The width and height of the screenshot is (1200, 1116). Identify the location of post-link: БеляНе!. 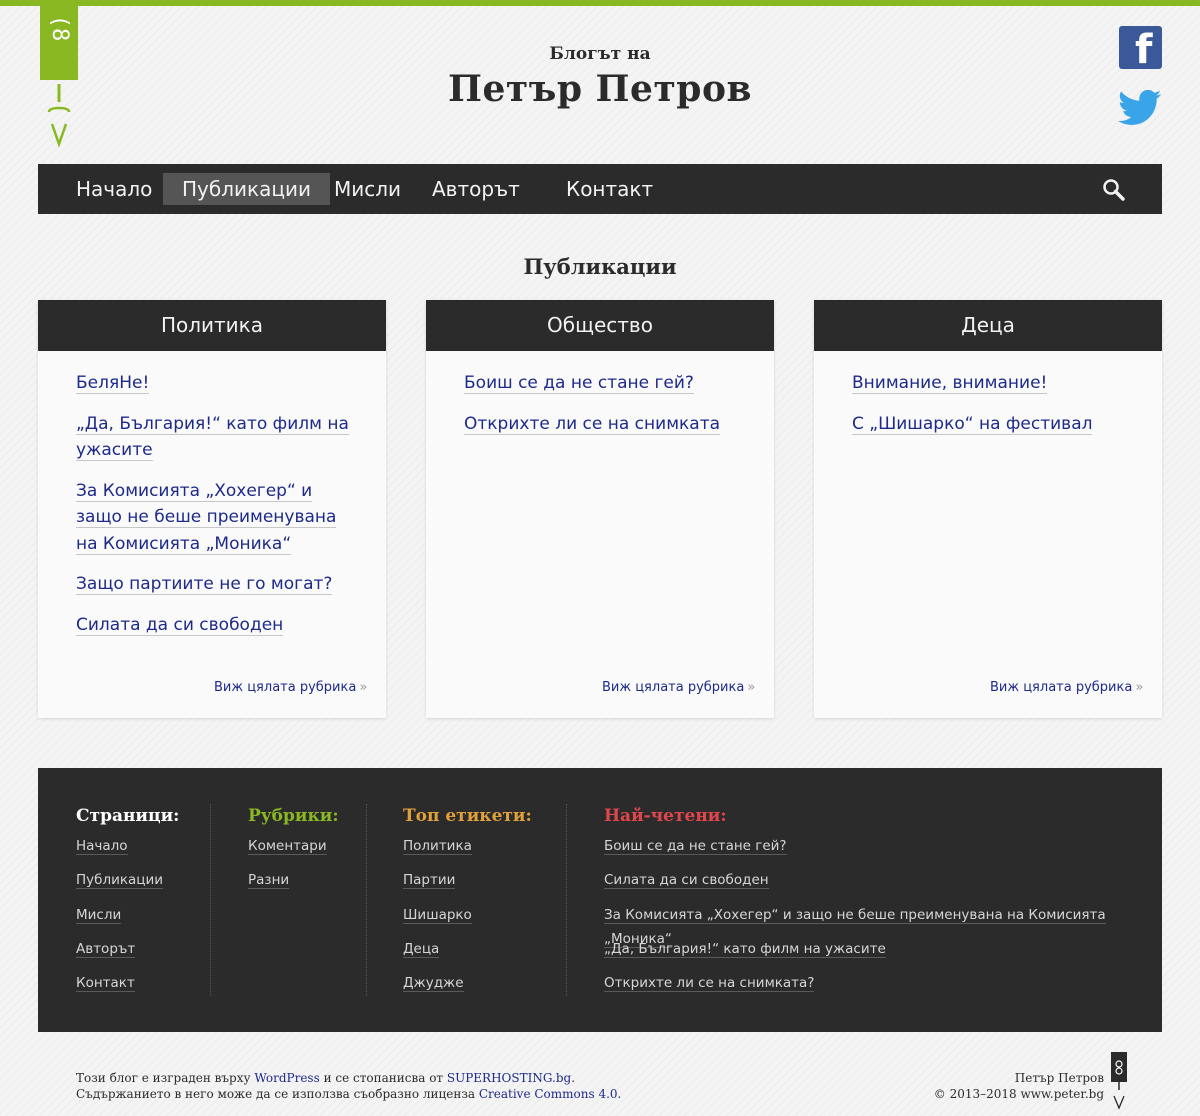
(113, 383).